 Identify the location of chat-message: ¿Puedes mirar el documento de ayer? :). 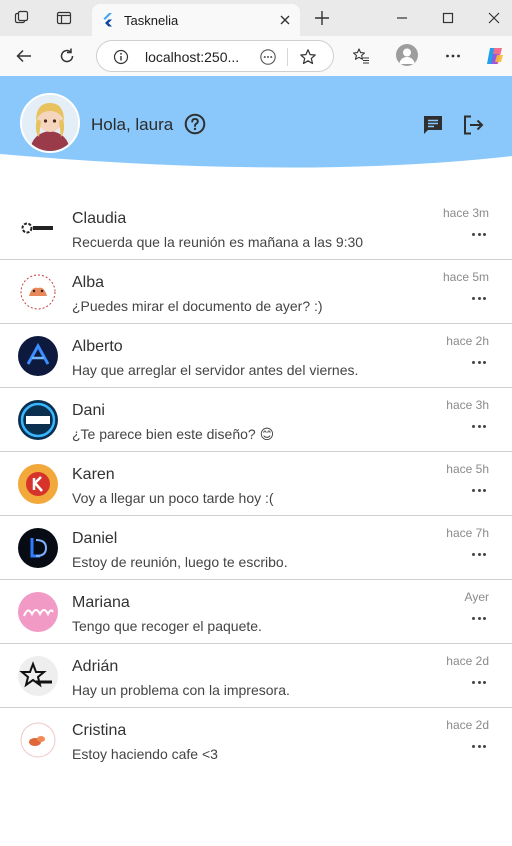
(197, 306).